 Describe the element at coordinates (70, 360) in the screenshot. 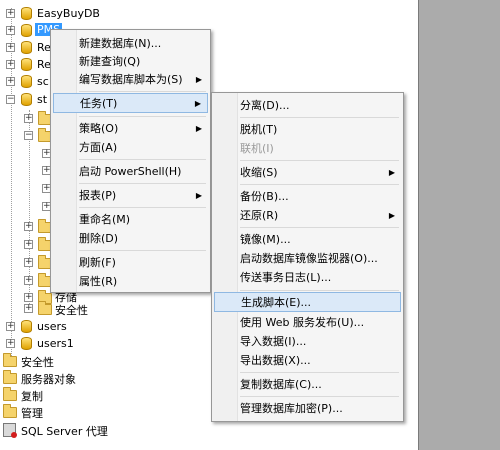

I see `tree-node-server-security: 安全性` at that location.